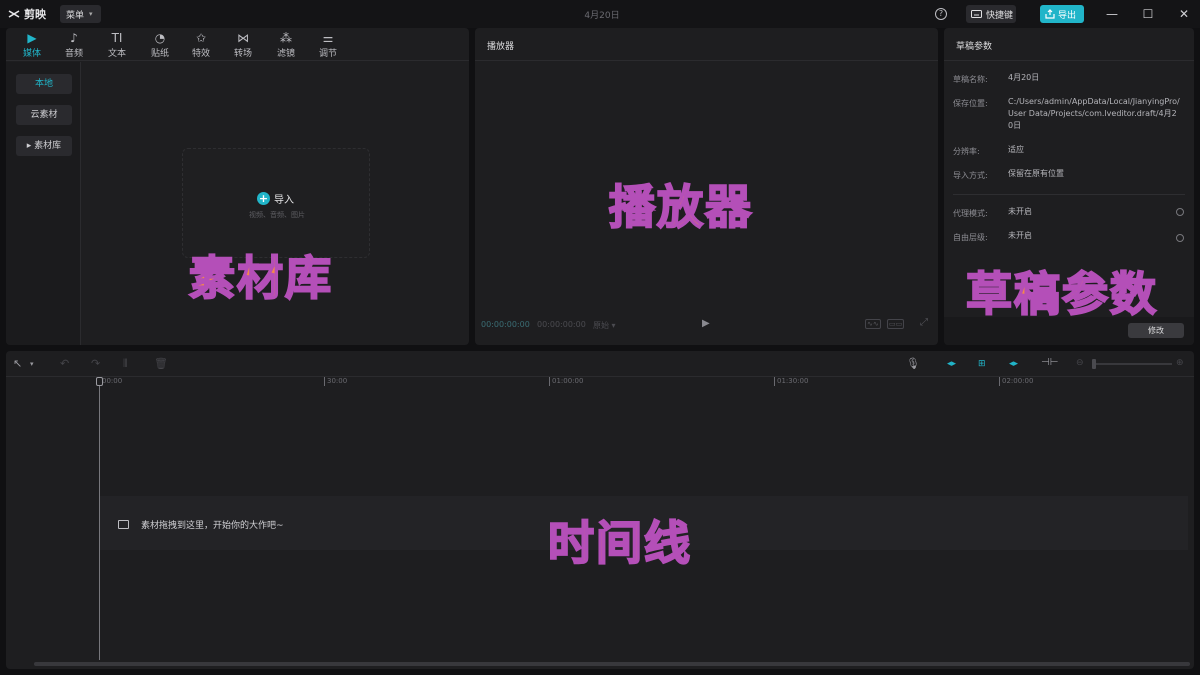 The width and height of the screenshot is (1200, 675). Describe the element at coordinates (74, 54) in the screenshot. I see `tab-label: 音频` at that location.